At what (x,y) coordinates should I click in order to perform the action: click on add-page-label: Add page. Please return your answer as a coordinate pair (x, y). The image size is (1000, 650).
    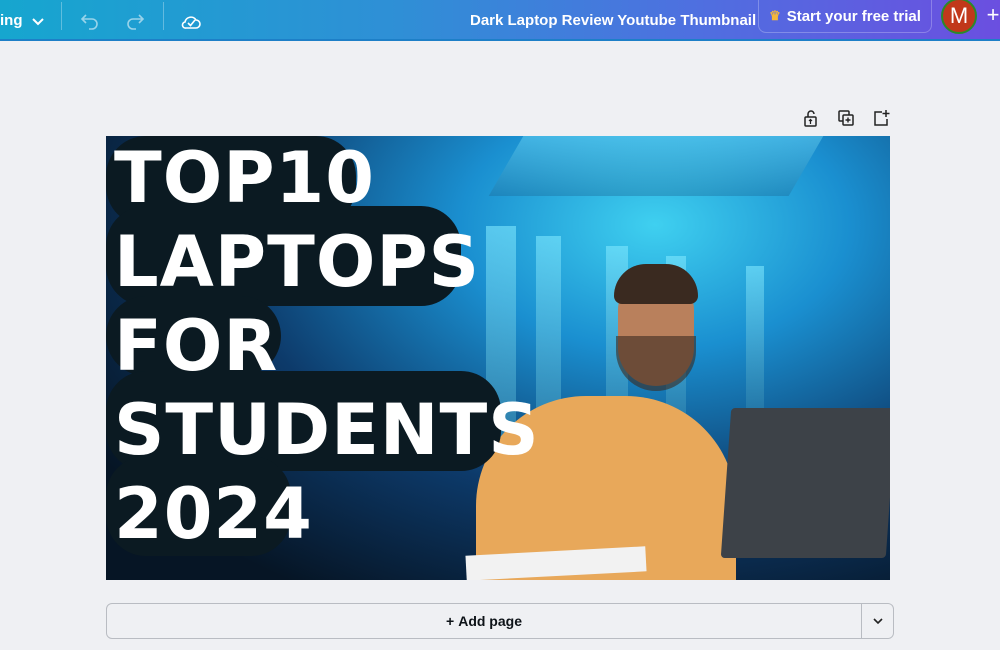
    Looking at the image, I should click on (490, 621).